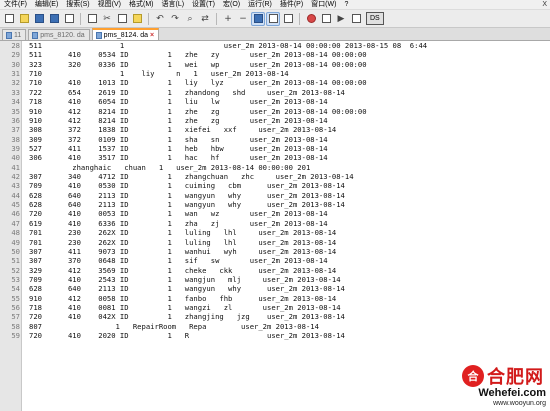  What do you see at coordinates (190, 19) in the screenshot?
I see `find-icon: ⌕` at bounding box center [190, 19].